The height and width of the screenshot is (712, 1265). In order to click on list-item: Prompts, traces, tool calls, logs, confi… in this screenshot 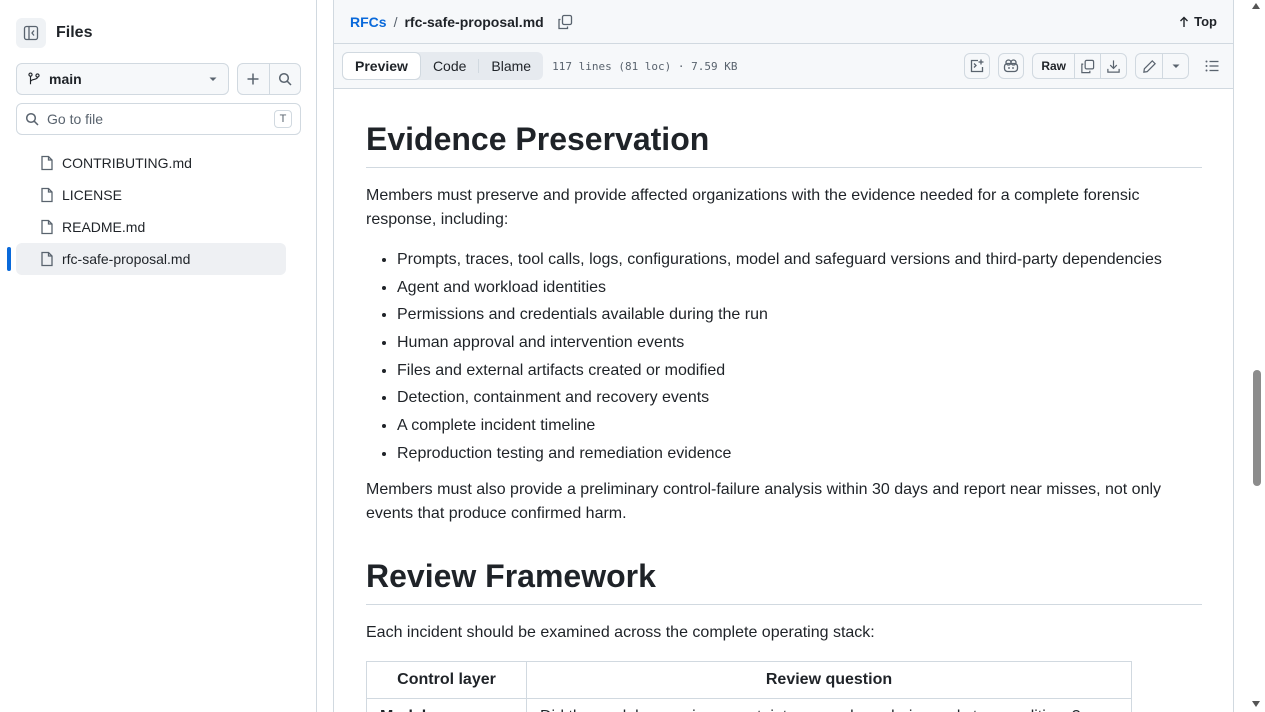, I will do `click(799, 260)`.